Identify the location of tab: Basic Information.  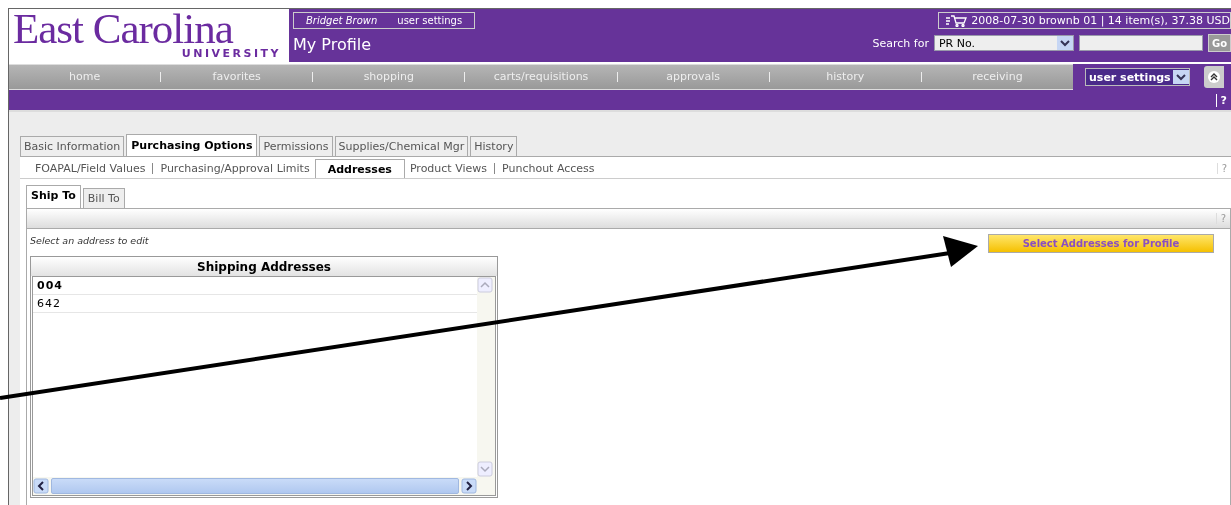
(72, 146).